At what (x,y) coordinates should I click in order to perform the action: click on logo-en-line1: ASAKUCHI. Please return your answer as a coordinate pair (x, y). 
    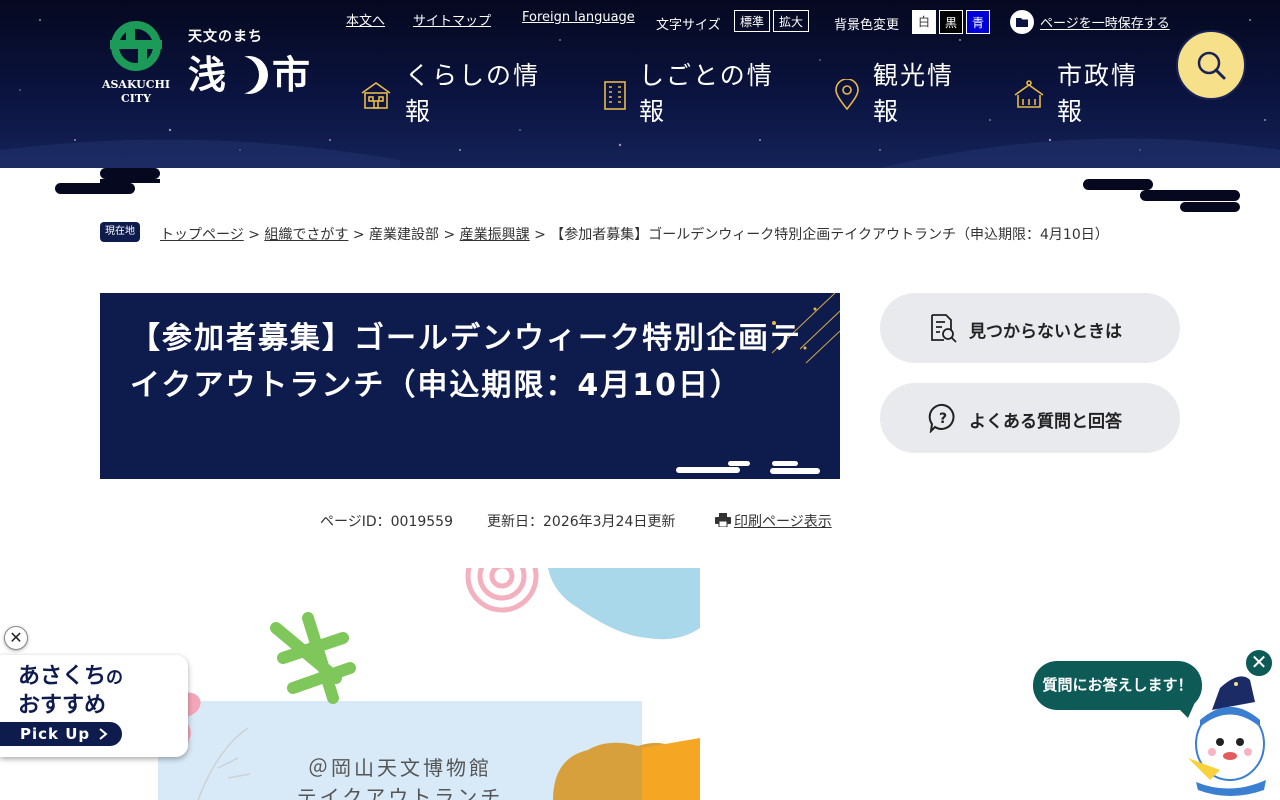
    Looking at the image, I should click on (136, 84).